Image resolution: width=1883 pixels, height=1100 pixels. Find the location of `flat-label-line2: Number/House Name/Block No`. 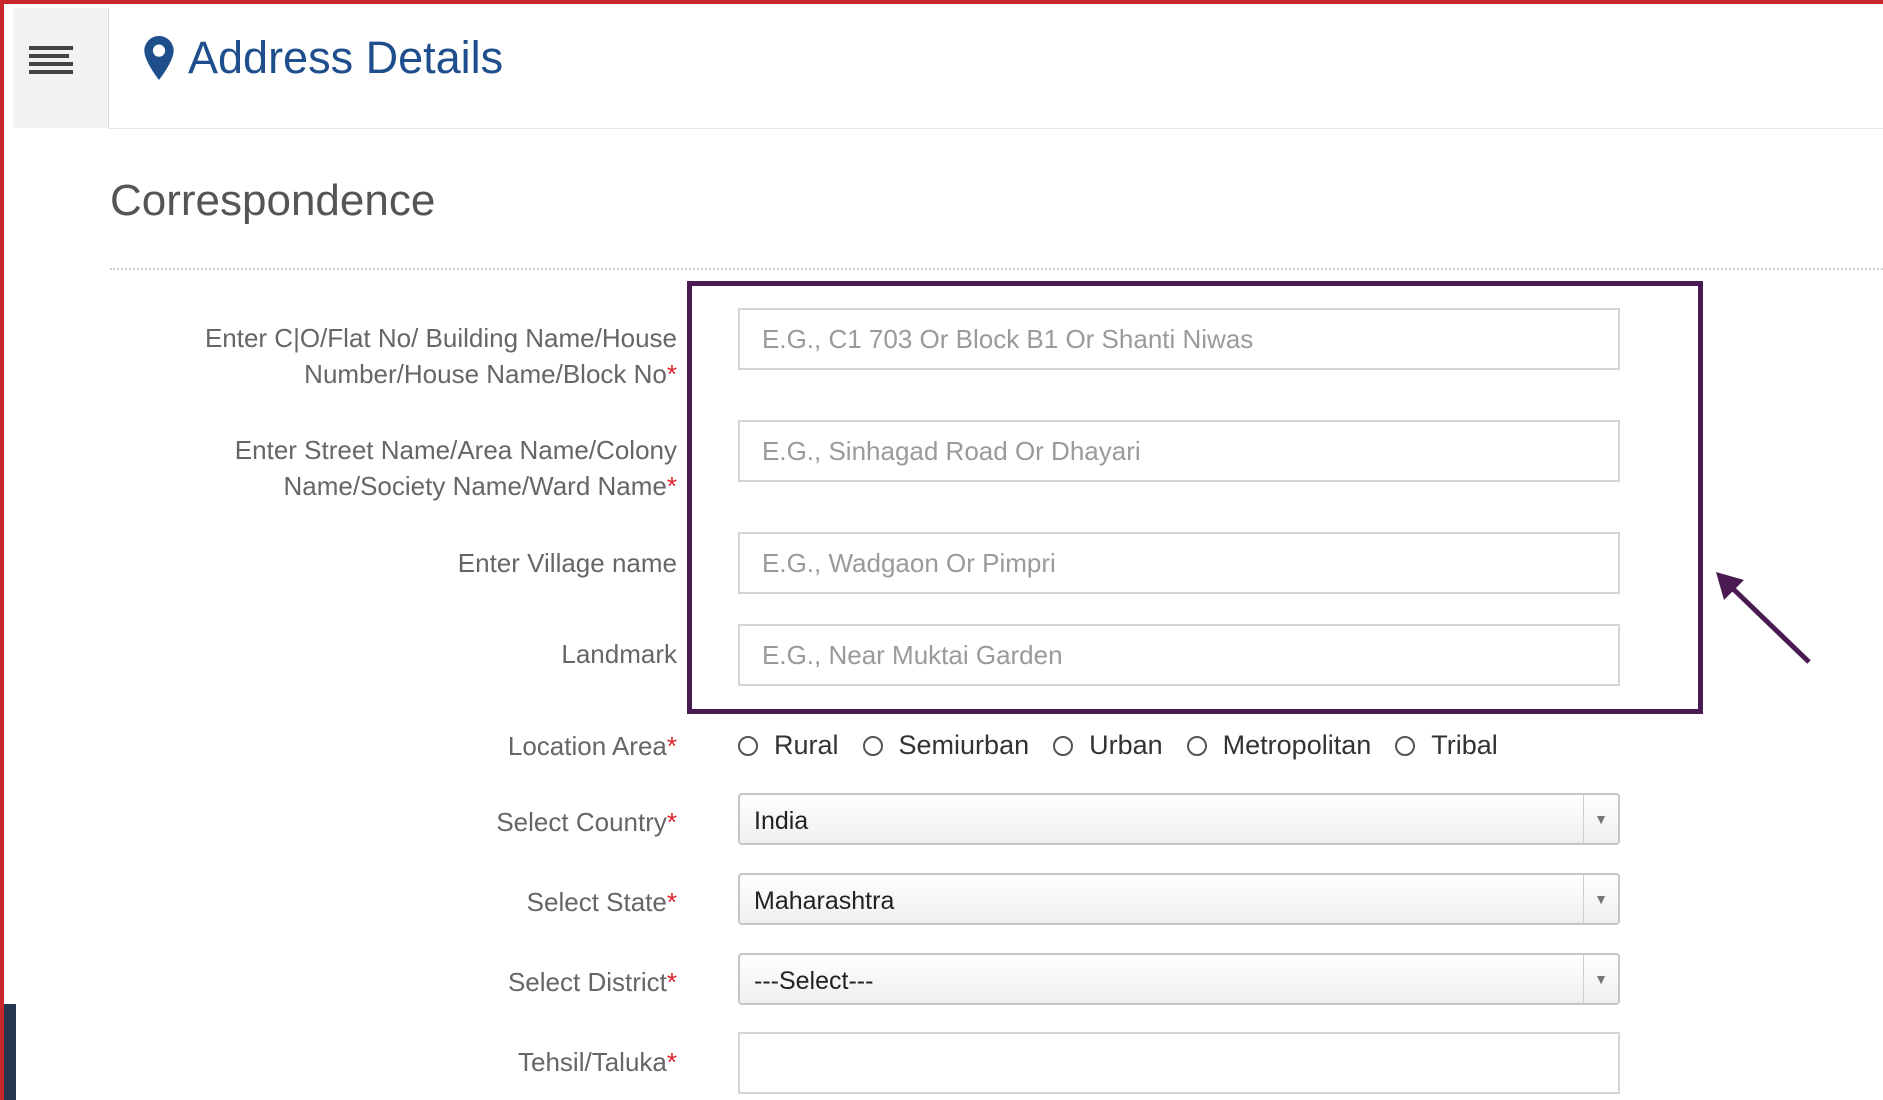

flat-label-line2: Number/House Name/Block No is located at coordinates (485, 374).